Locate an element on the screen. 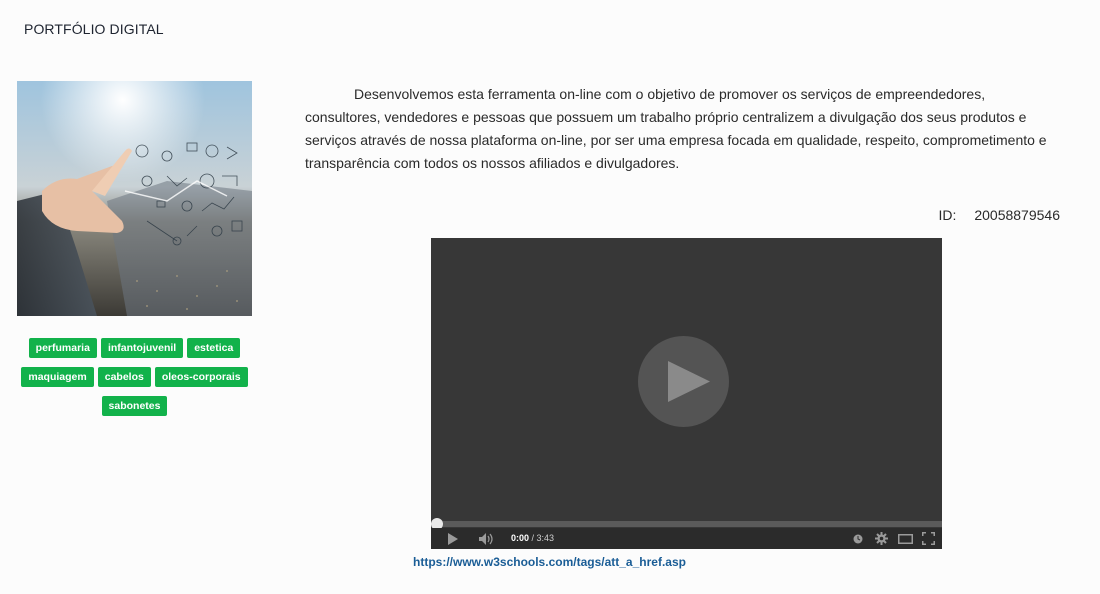 This screenshot has height=594, width=1100. tag-sabonetes: sabonetes is located at coordinates (134, 406).